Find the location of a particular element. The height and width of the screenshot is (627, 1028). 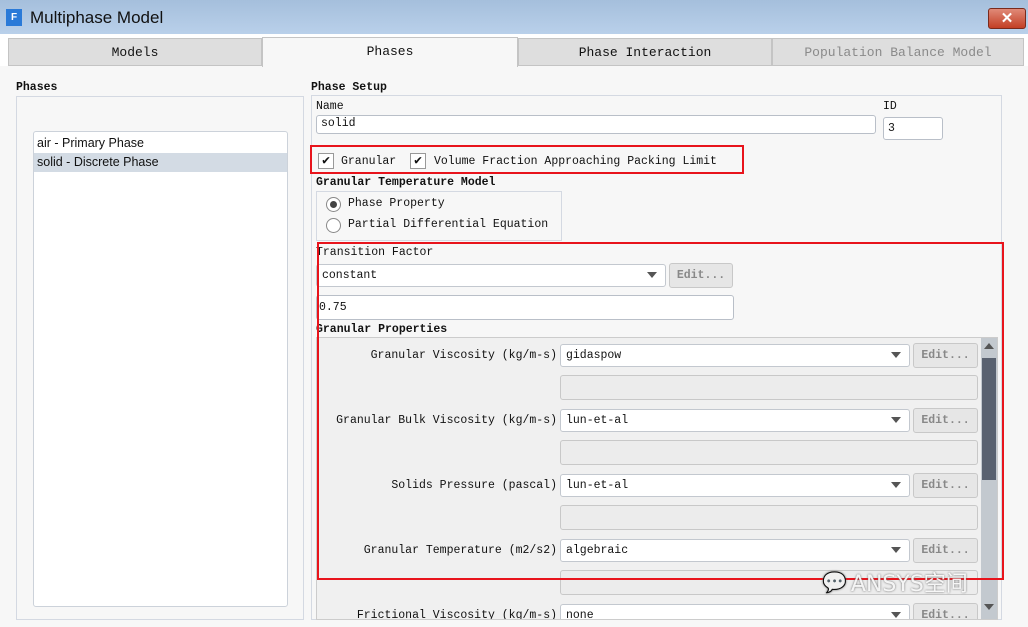

phase-property-radio is located at coordinates (333, 204).